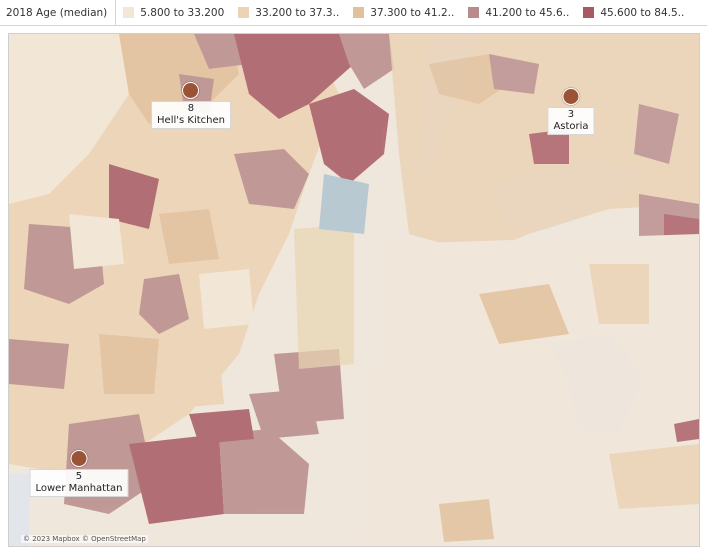 The image size is (707, 554). I want to click on legend-item-1: 5.800 to 33.200, so click(173, 13).